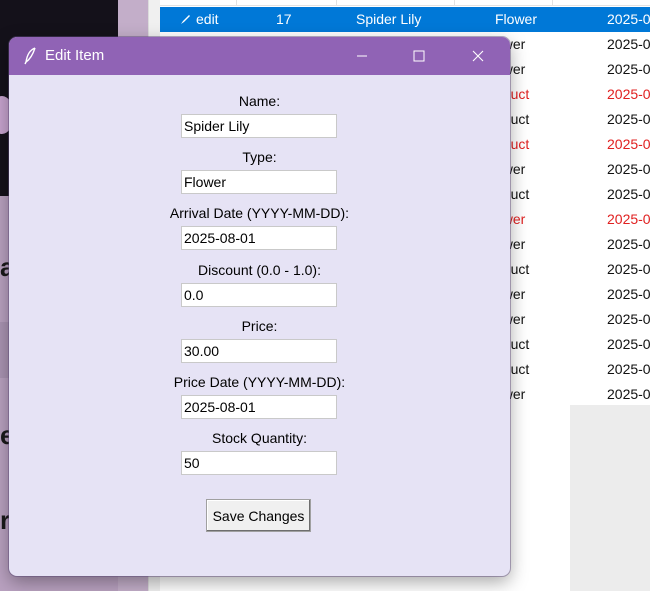  Describe the element at coordinates (405, 3) in the screenshot. I see `table-header` at that location.